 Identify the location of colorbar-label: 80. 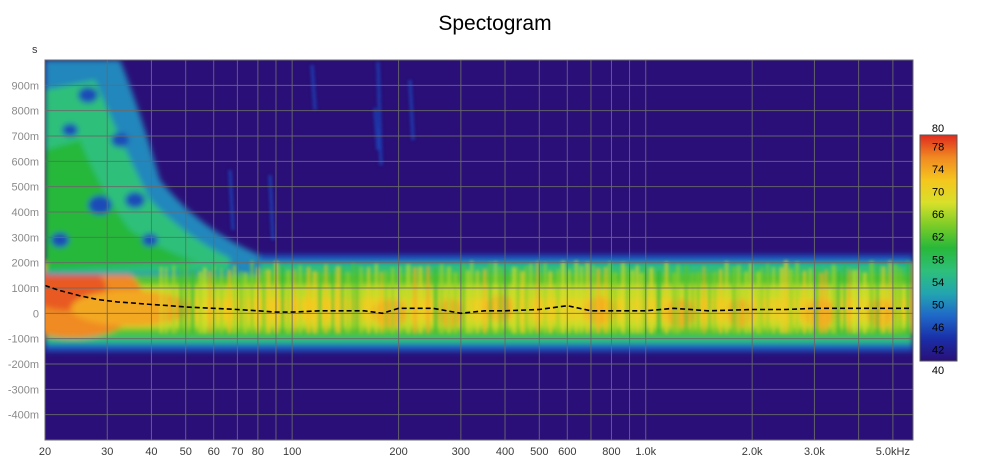
(938, 129).